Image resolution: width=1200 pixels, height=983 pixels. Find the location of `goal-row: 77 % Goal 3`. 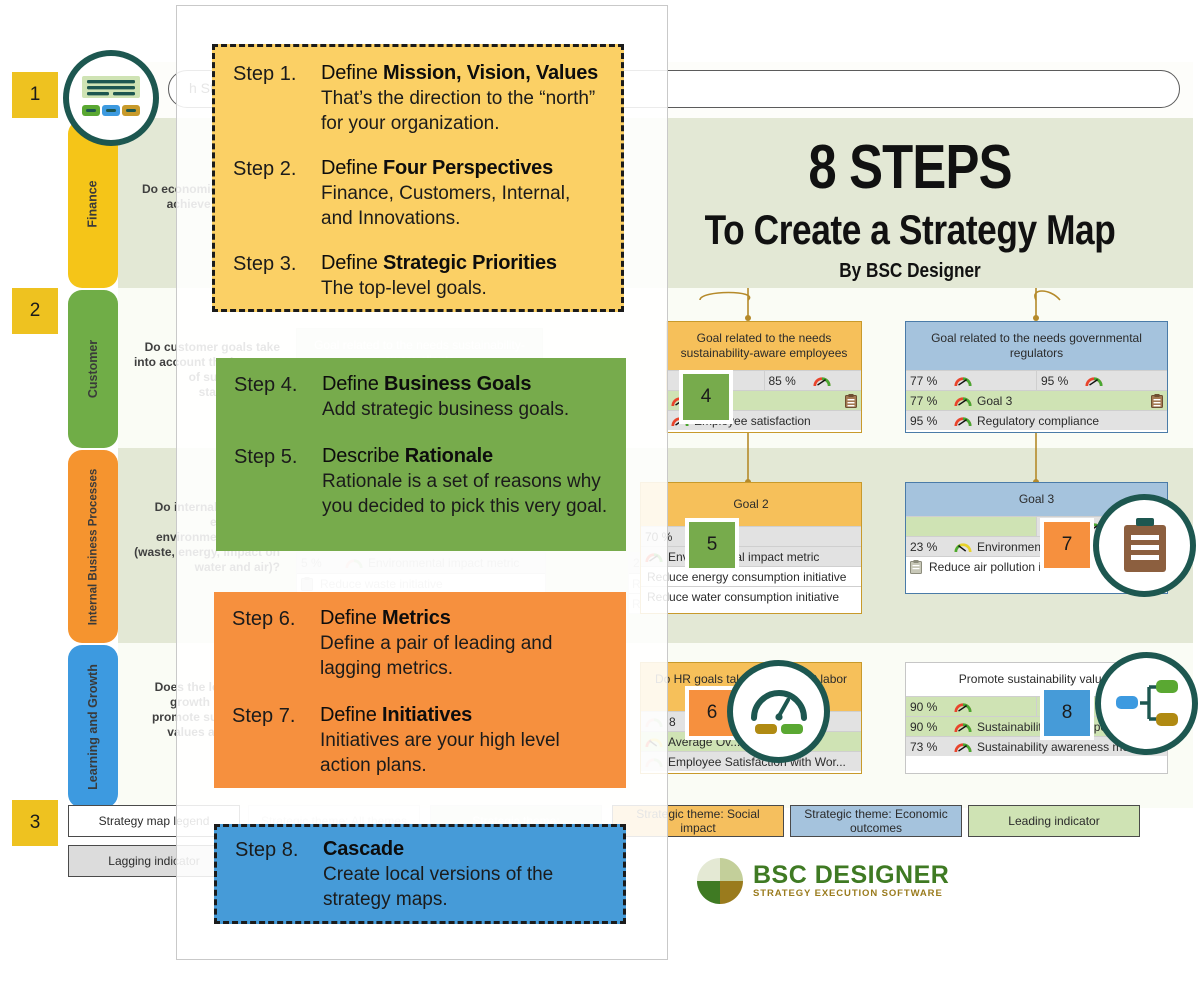

goal-row: 77 % Goal 3 is located at coordinates (1036, 400).